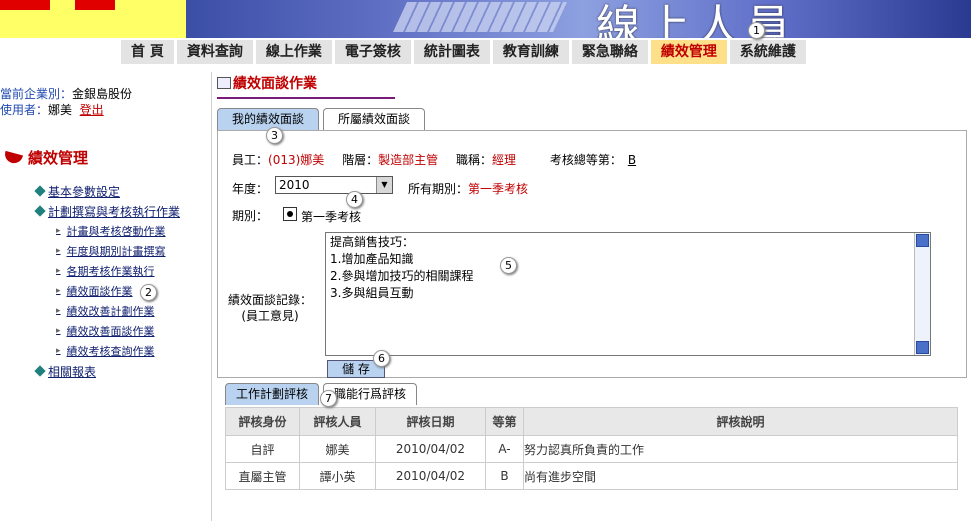  I want to click on sidebar-subitem-query: ▸ 績效考核查詢作業, so click(118, 351).